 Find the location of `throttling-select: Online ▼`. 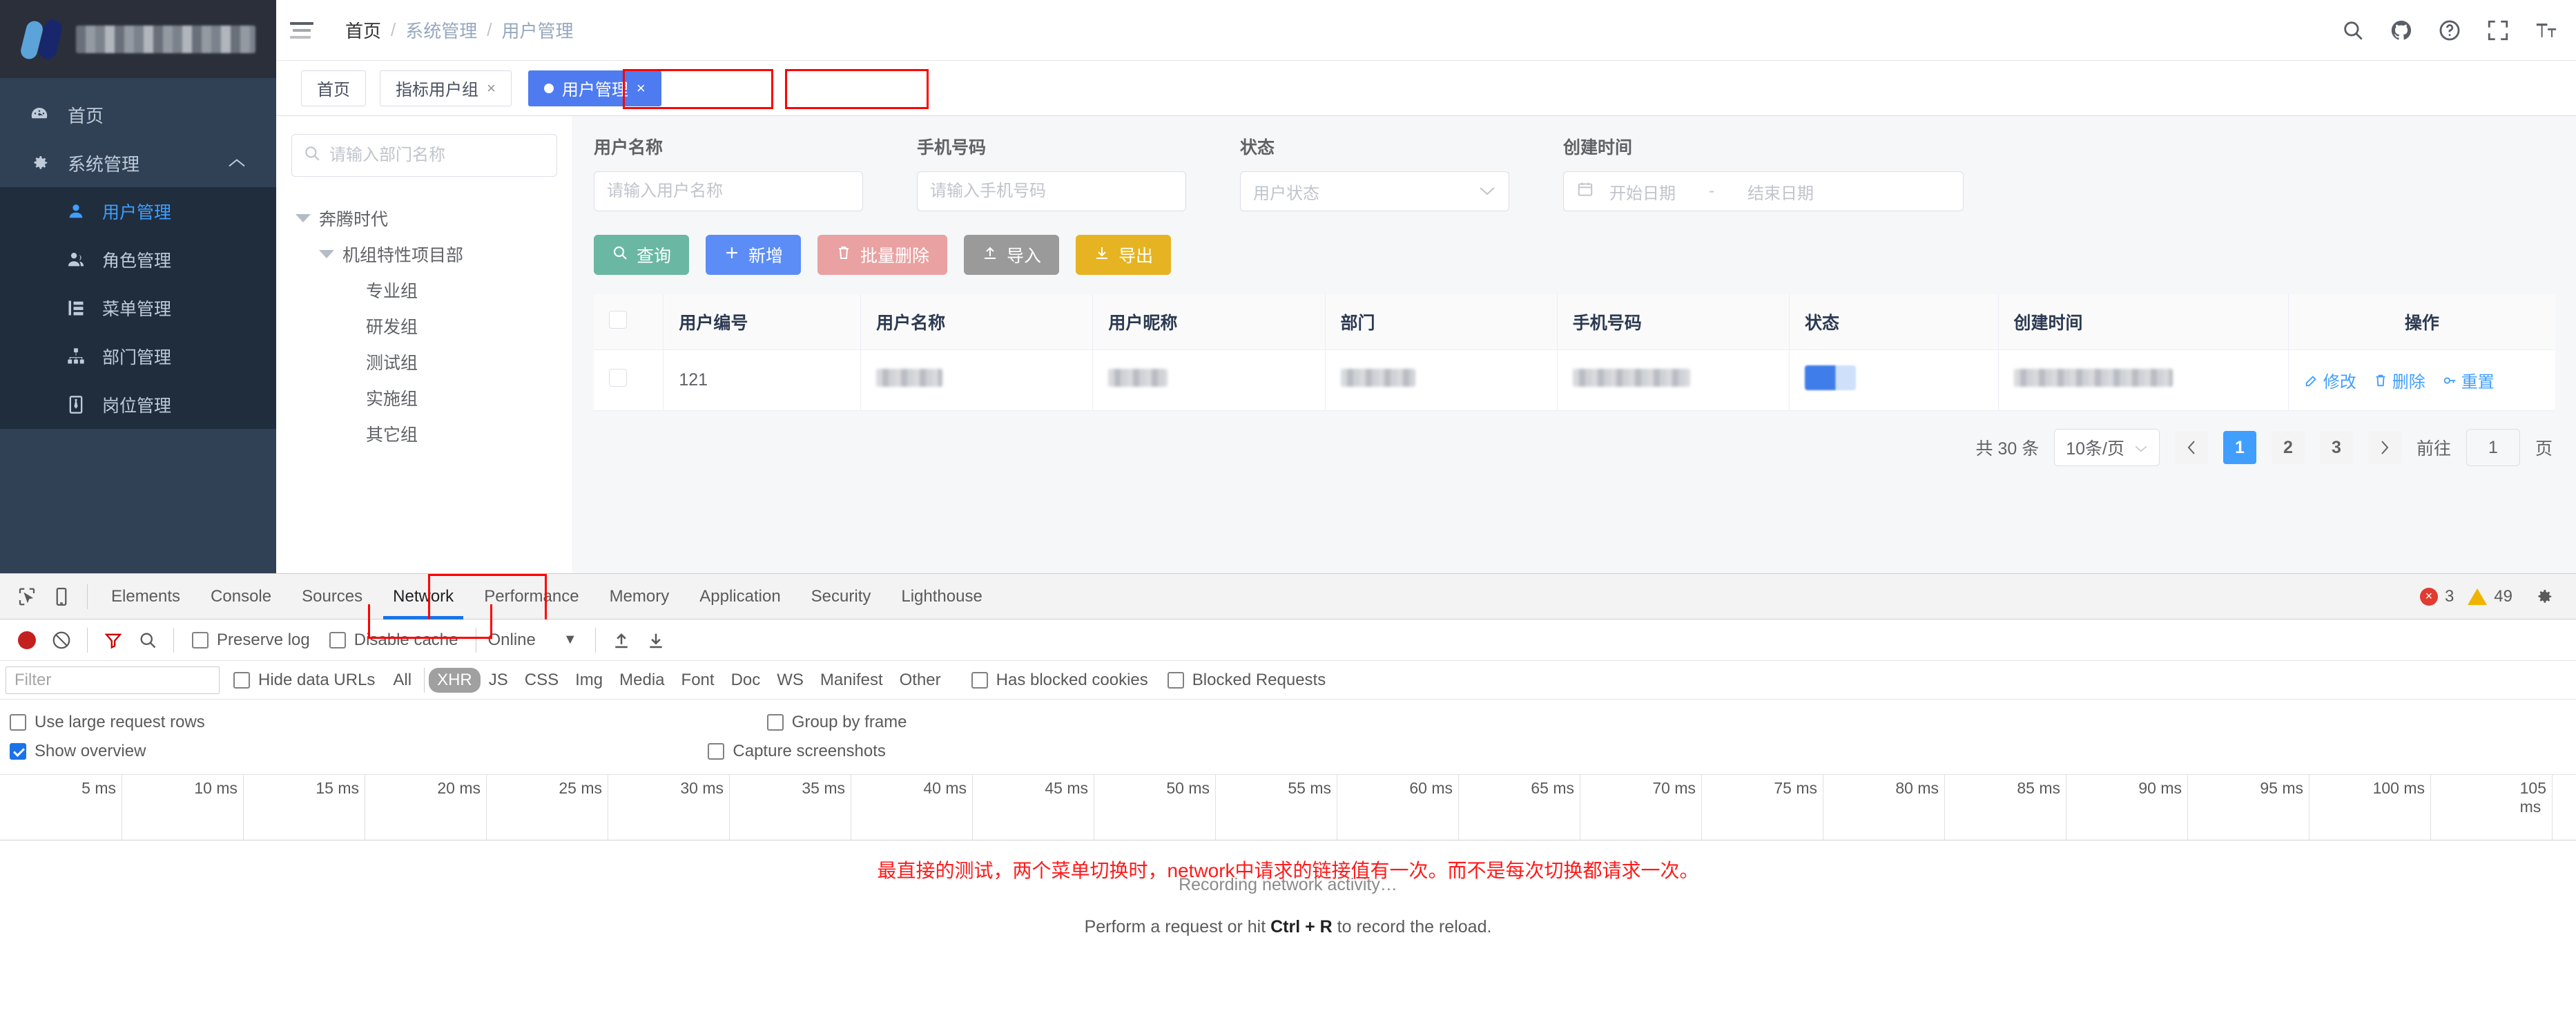

throttling-select: Online ▼ is located at coordinates (536, 641).